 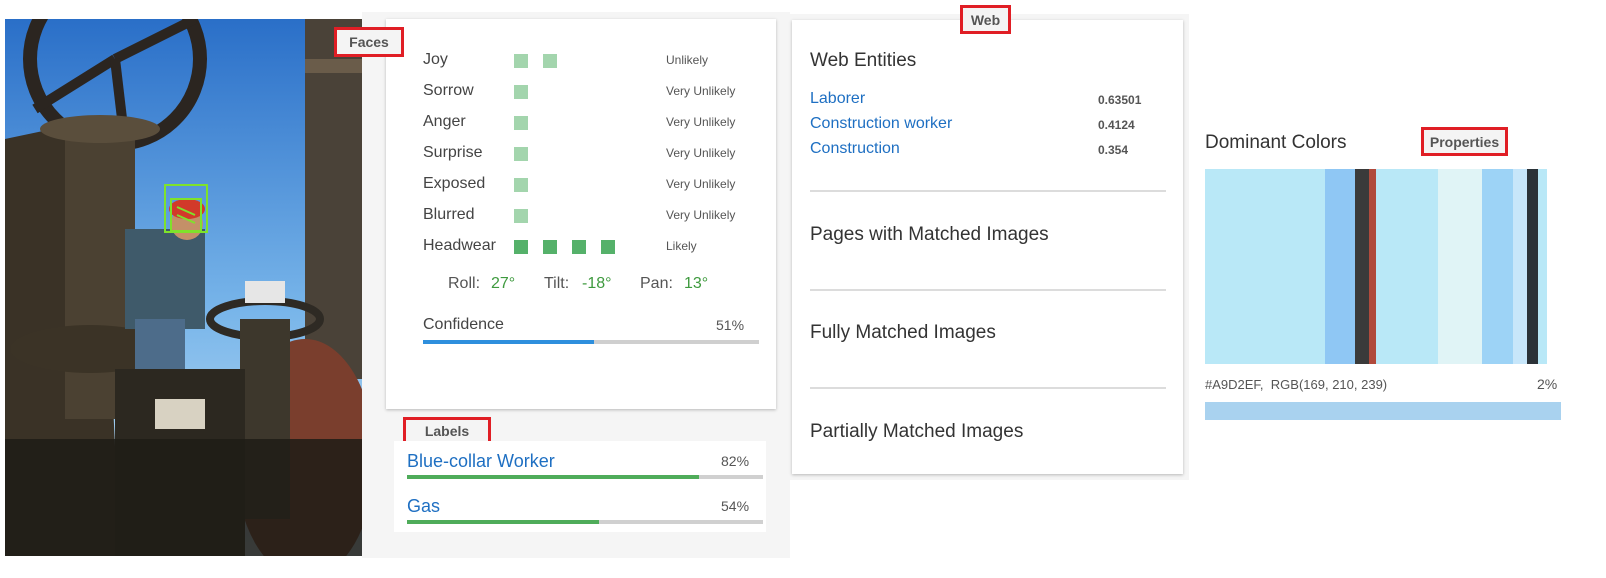 I want to click on pan-label: Pan:, so click(x=656, y=283).